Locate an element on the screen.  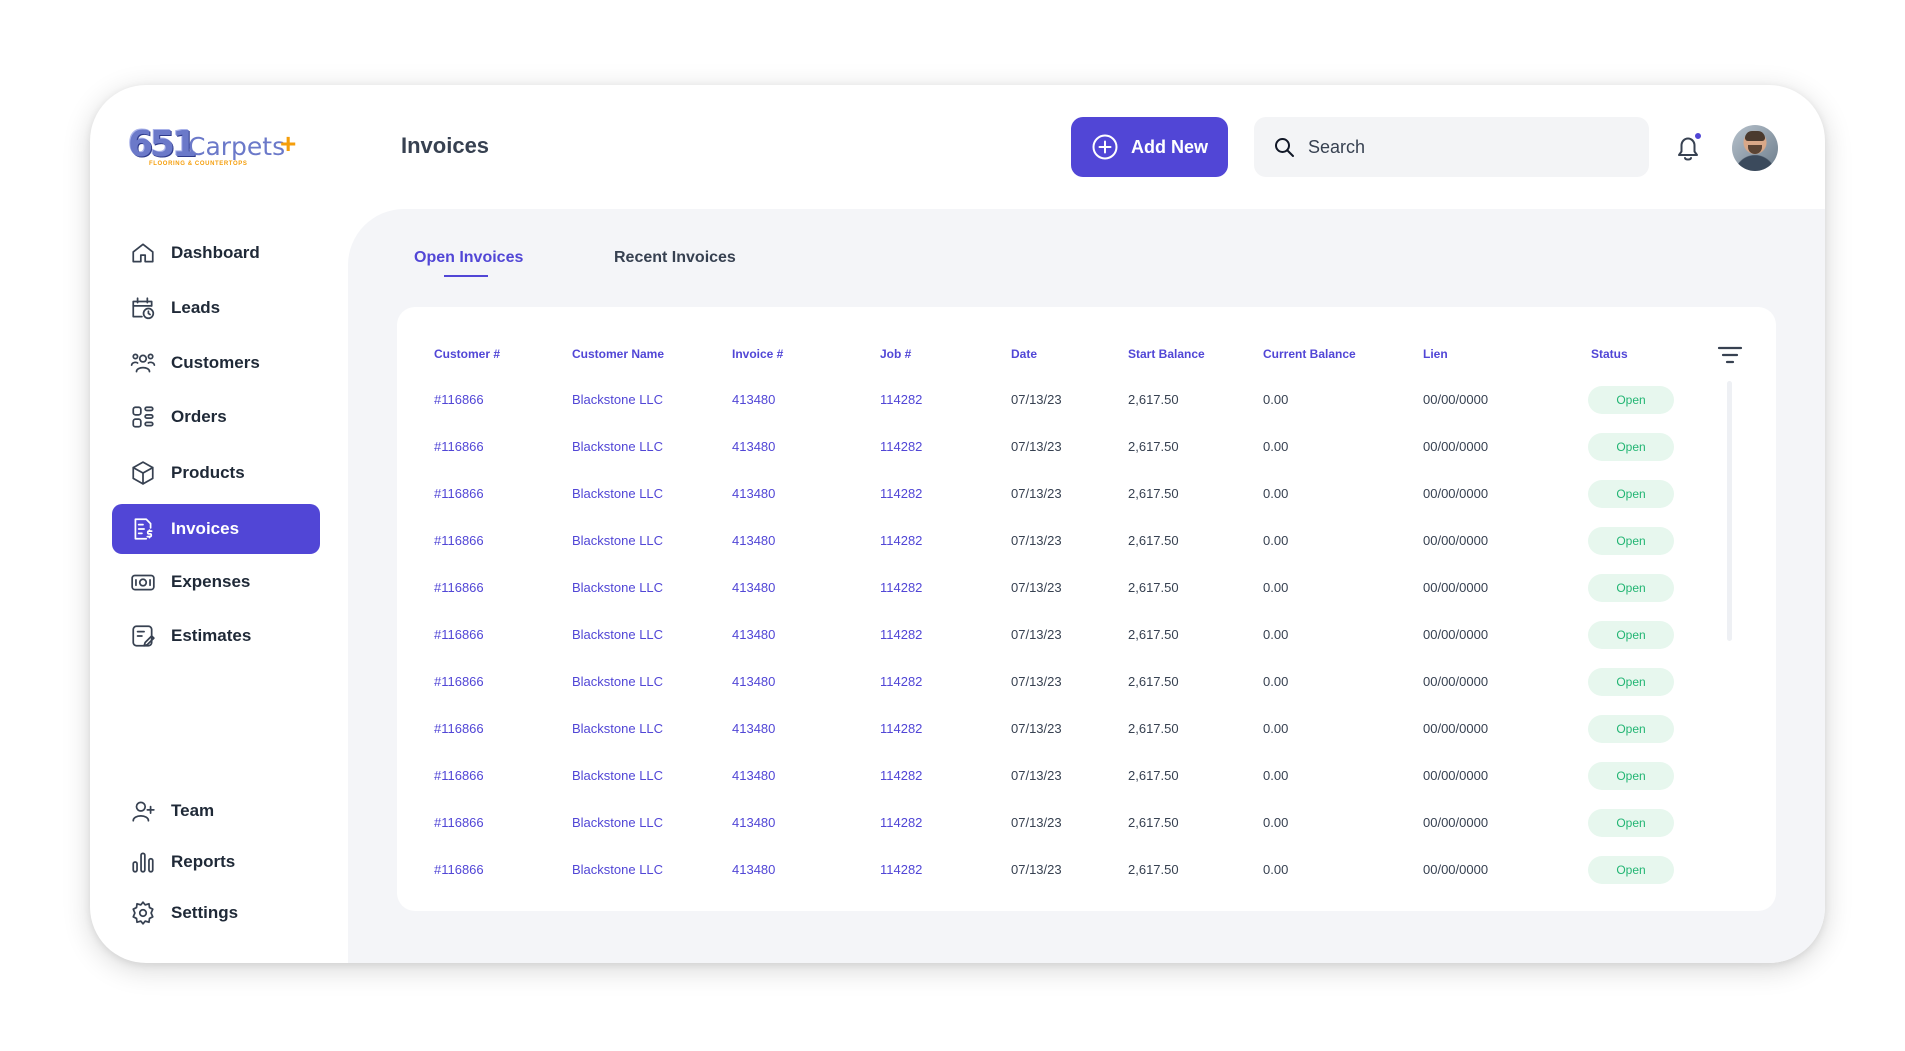
notifications-button is located at coordinates (1688, 148).